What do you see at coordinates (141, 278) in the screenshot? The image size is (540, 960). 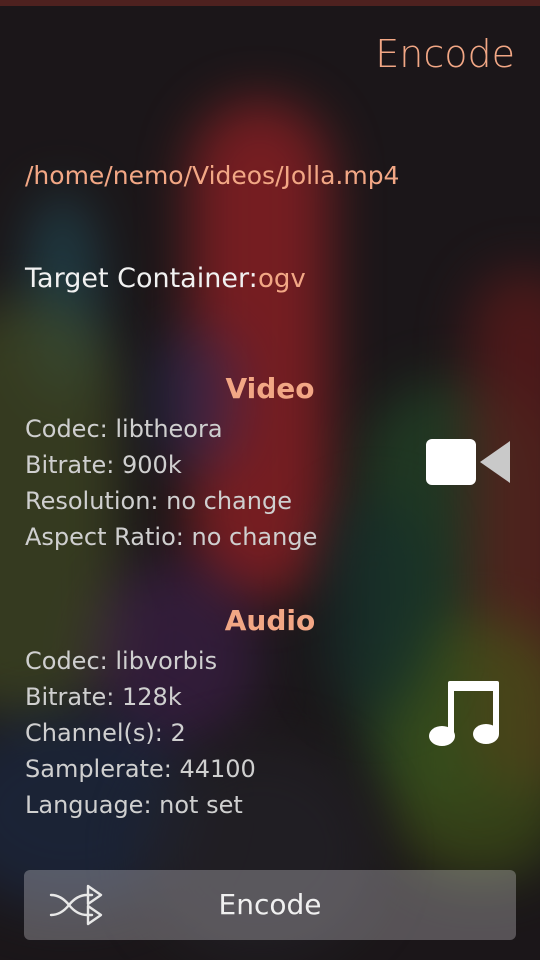 I see `target-container-label: Target Container:` at bounding box center [141, 278].